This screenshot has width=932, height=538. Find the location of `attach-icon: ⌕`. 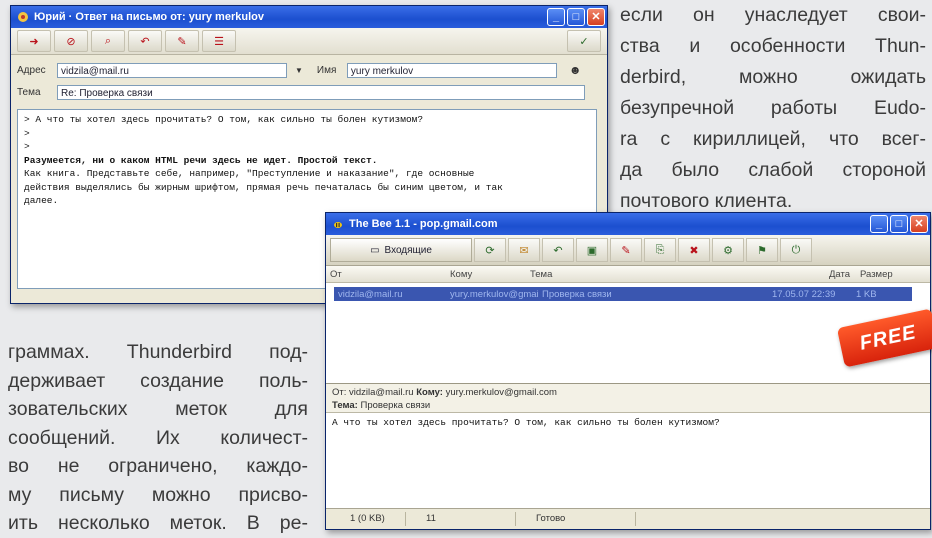

attach-icon: ⌕ is located at coordinates (108, 41).